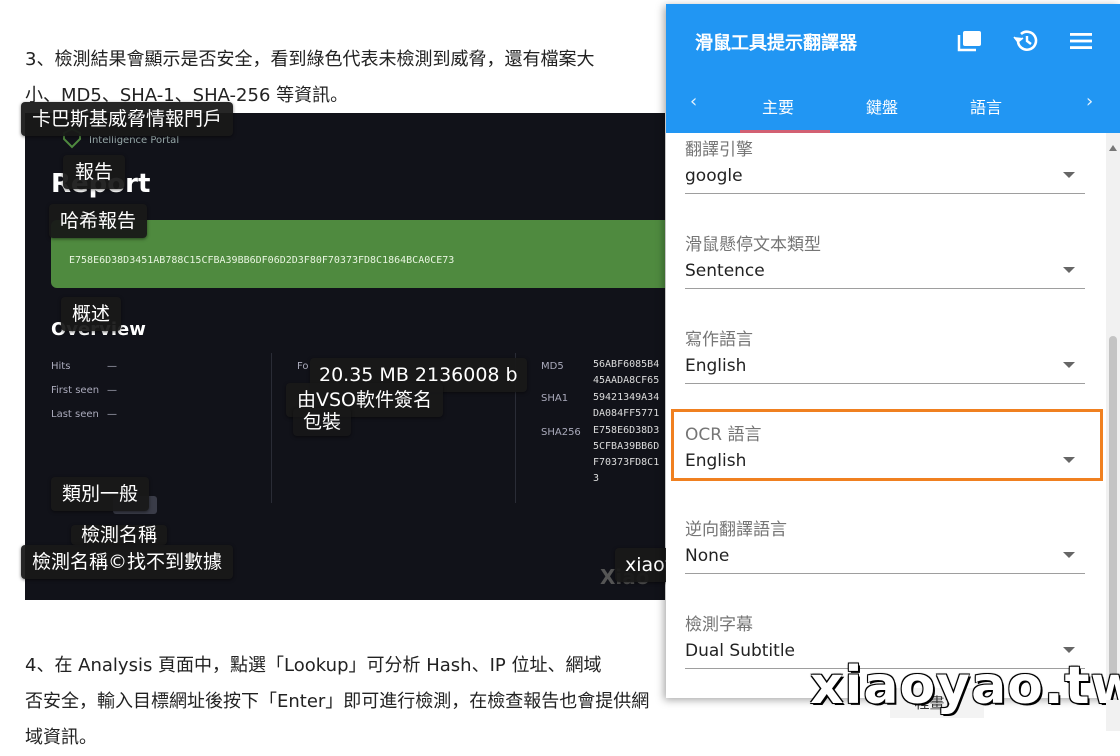  Describe the element at coordinates (75, 414) in the screenshot. I see `last-seen-label: Last seen` at that location.